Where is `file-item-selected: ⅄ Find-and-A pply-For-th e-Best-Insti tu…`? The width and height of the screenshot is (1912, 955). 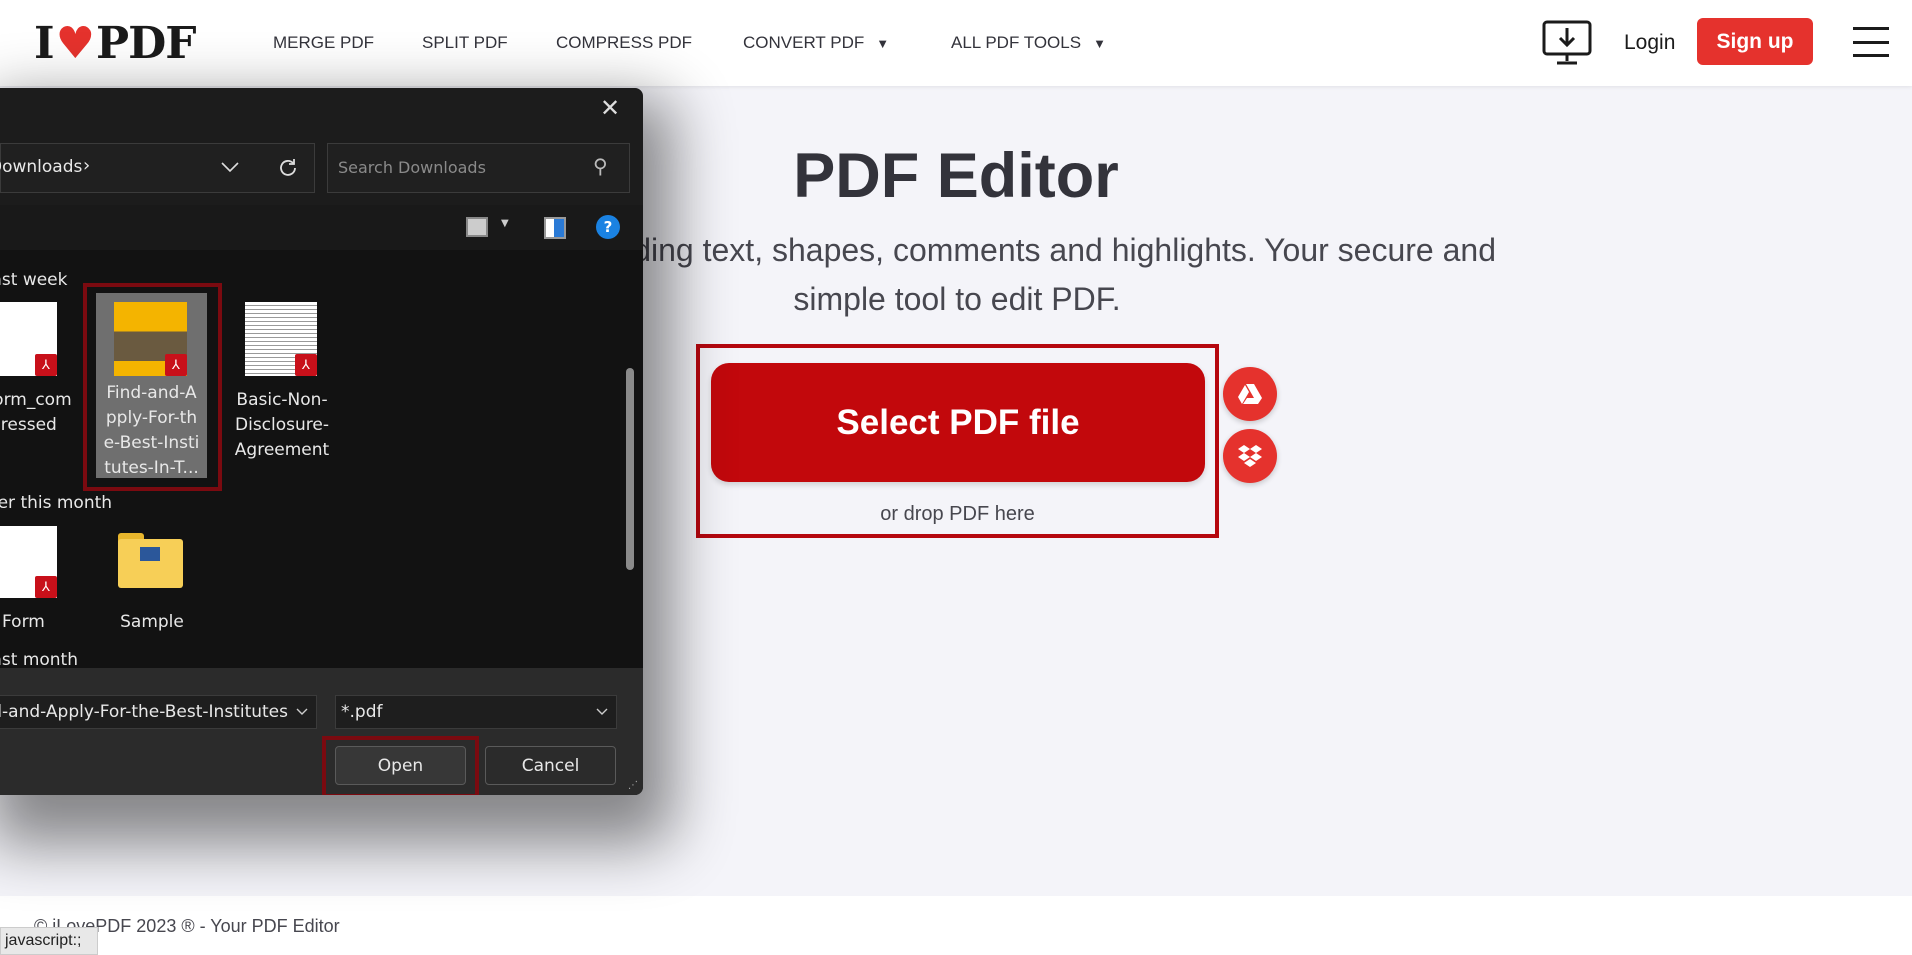 file-item-selected: ⅄ Find-and-A pply-For-th e-Best-Insti tu… is located at coordinates (151, 385).